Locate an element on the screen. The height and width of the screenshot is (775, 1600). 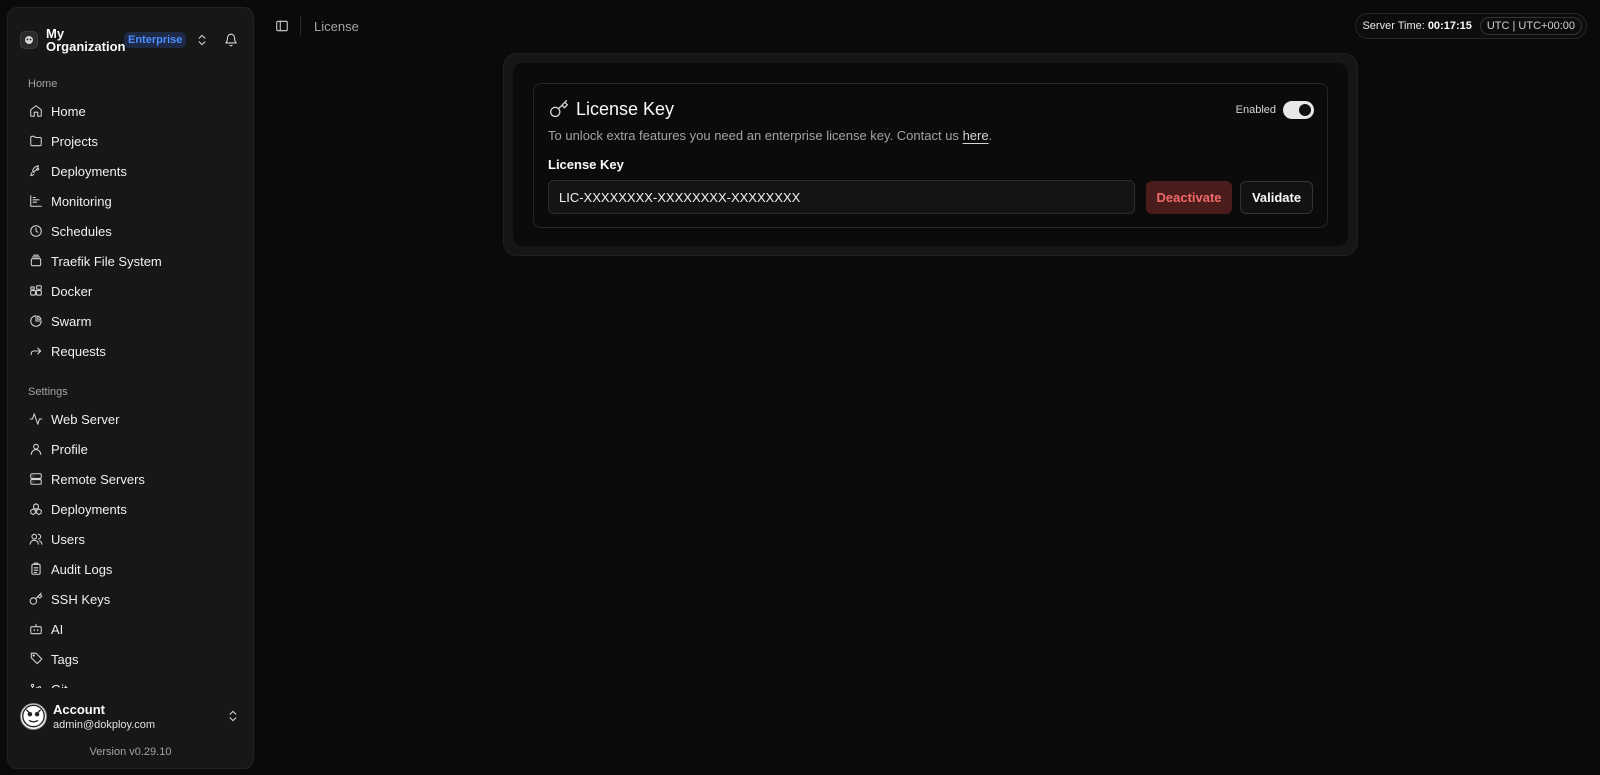
account-name: Account is located at coordinates (79, 709).